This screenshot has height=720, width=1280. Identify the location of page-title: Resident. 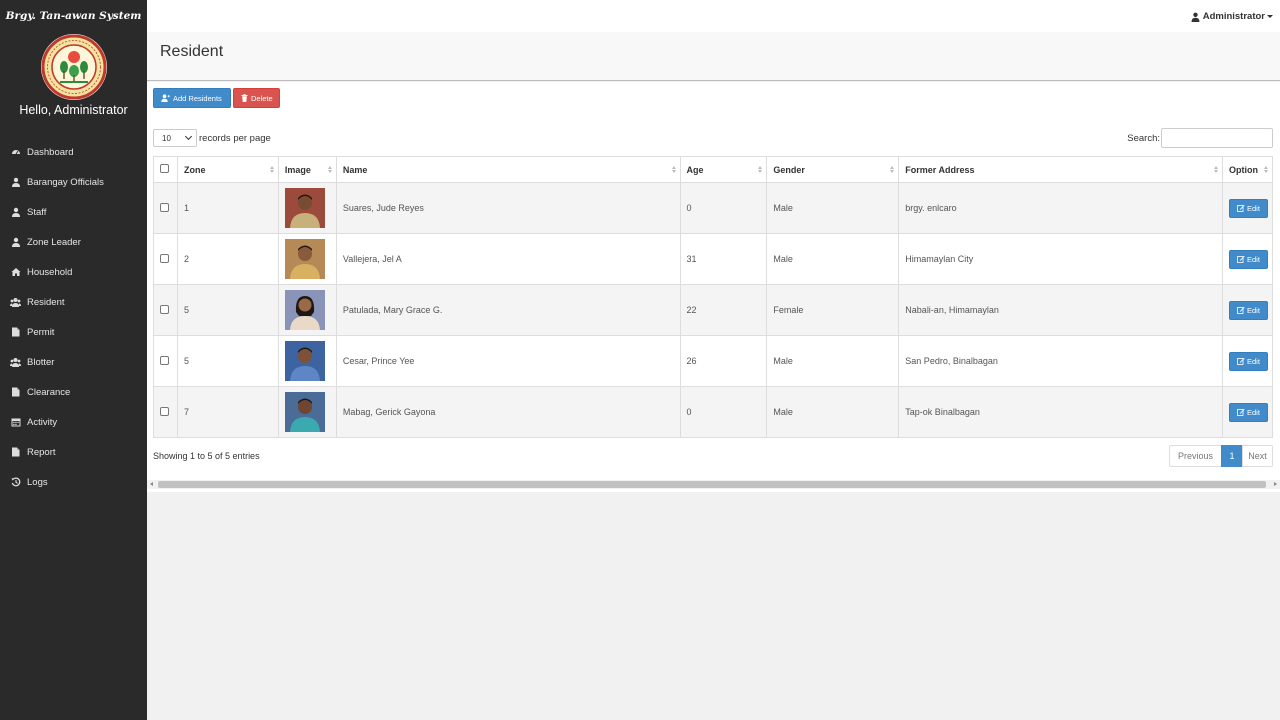
(192, 51).